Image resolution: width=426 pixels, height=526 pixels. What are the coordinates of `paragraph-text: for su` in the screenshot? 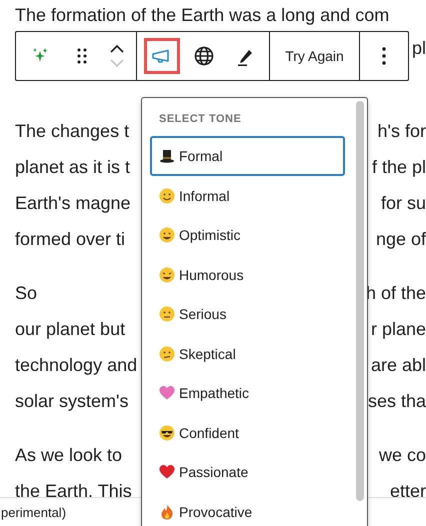 It's located at (403, 203).